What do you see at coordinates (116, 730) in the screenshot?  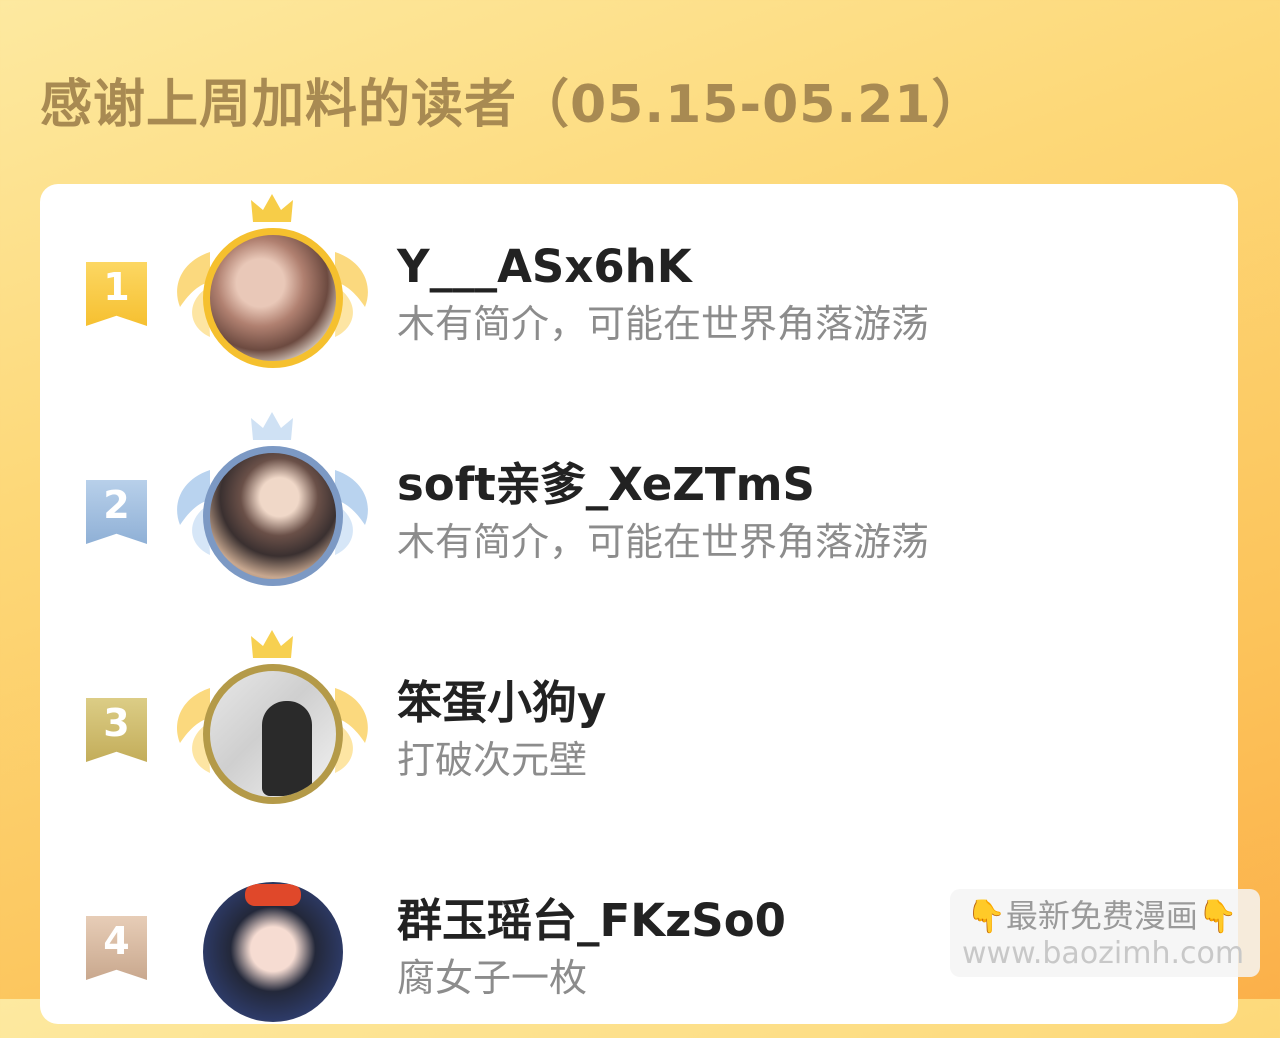 I see `rank-ribbon-badge: 3` at bounding box center [116, 730].